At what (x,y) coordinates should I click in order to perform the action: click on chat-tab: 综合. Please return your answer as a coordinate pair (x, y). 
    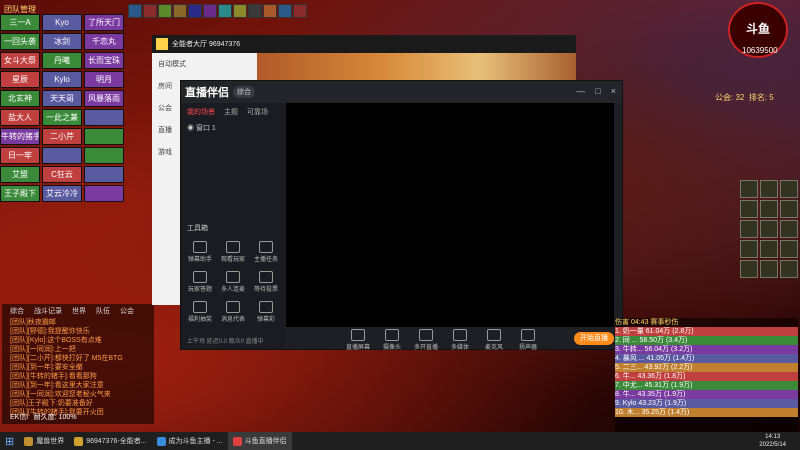
    Looking at the image, I should click on (17, 311).